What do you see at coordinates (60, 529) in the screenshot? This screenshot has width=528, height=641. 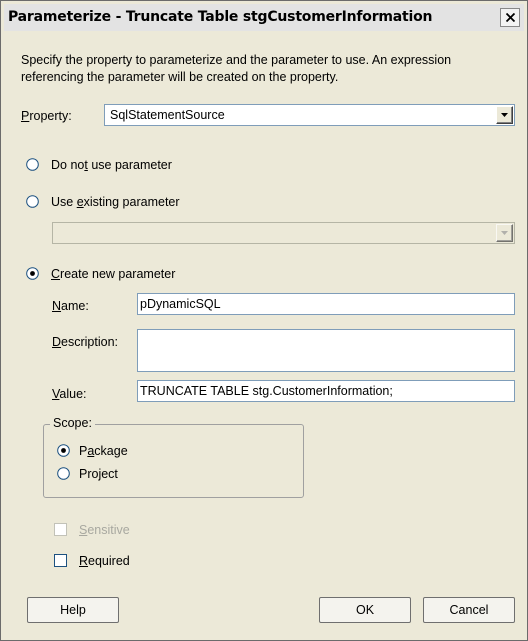 I see `sensitive-checkbox` at bounding box center [60, 529].